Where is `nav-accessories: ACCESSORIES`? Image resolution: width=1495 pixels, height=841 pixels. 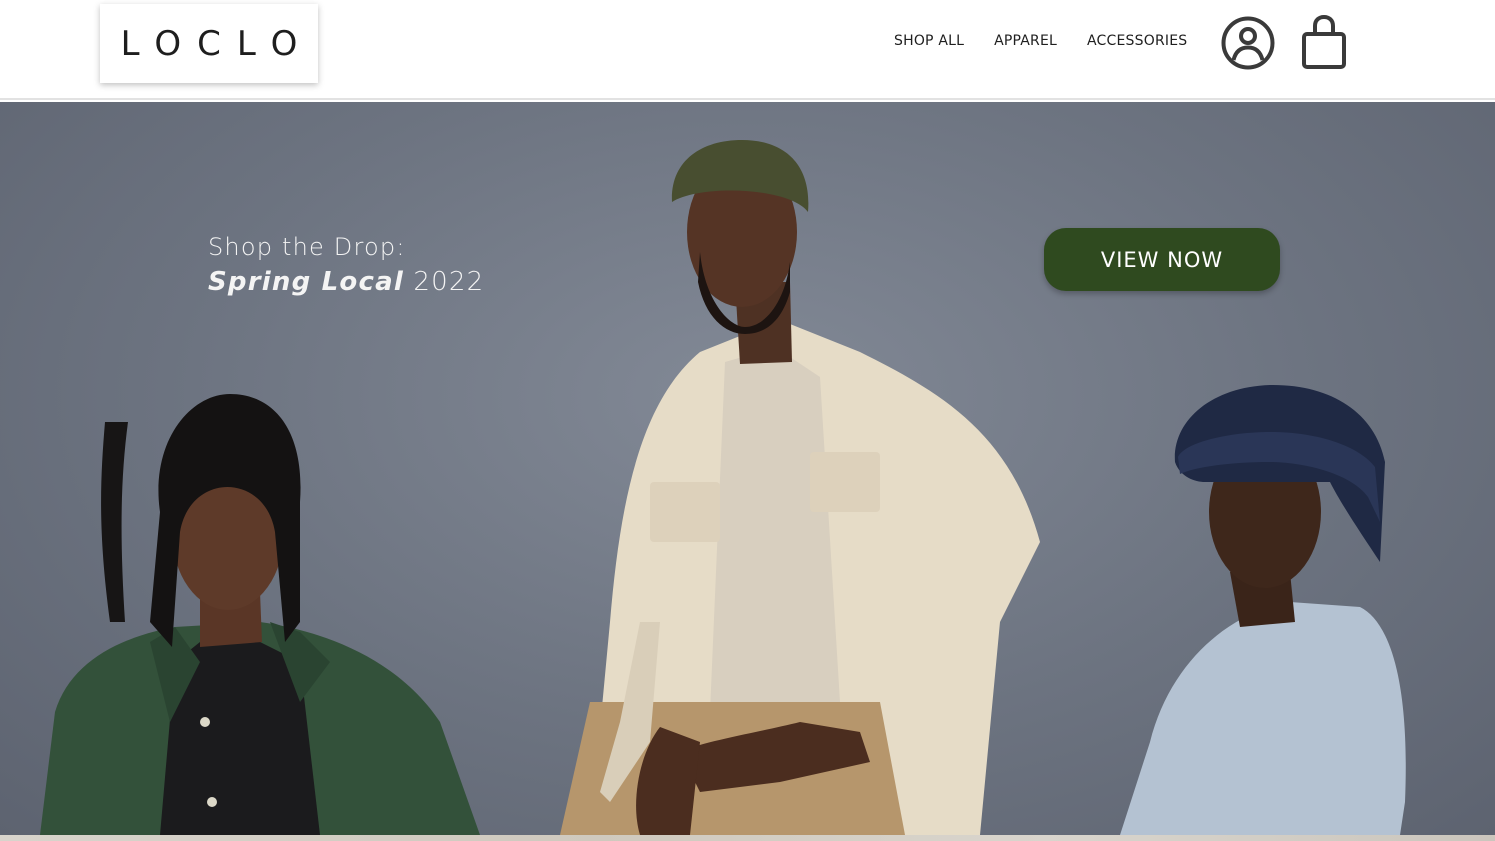 nav-accessories: ACCESSORIES is located at coordinates (1137, 41).